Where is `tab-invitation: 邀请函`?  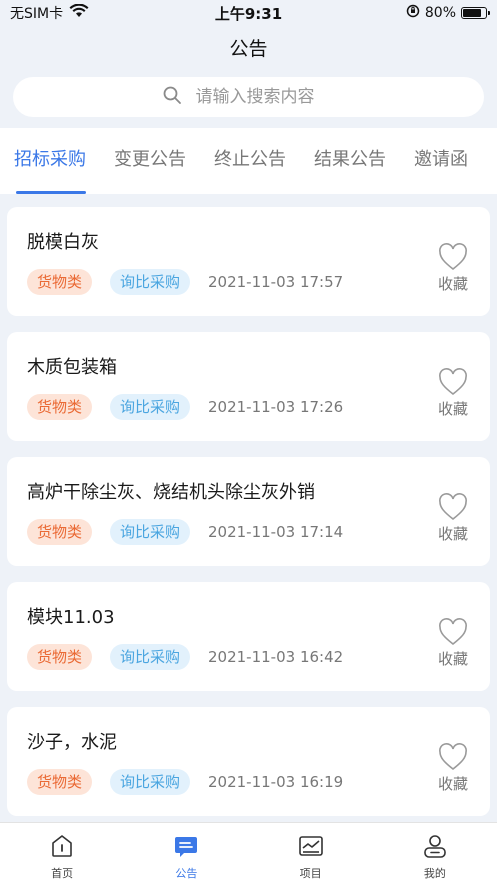
tab-invitation: 邀请函 is located at coordinates (441, 161).